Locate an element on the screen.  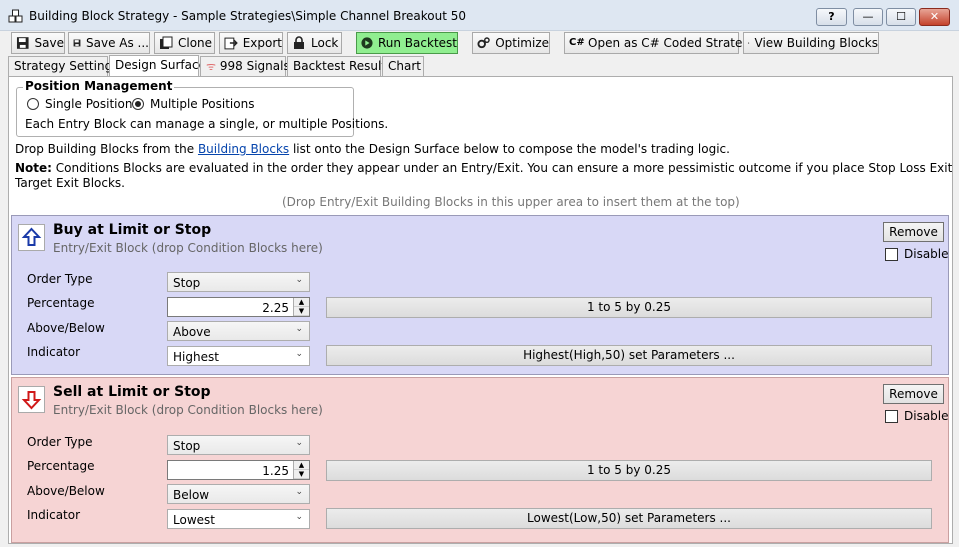
save-label: Save is located at coordinates (49, 43).